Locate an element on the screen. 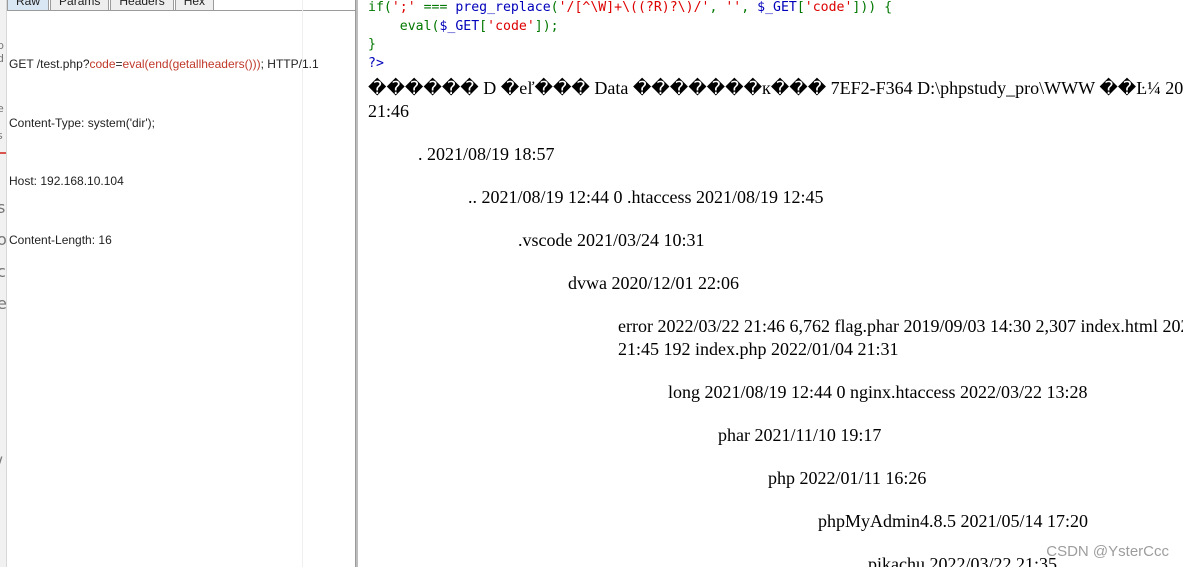 This screenshot has height=567, width=1183. request-line-suffix: ; HTTP/1.1 is located at coordinates (289, 64).